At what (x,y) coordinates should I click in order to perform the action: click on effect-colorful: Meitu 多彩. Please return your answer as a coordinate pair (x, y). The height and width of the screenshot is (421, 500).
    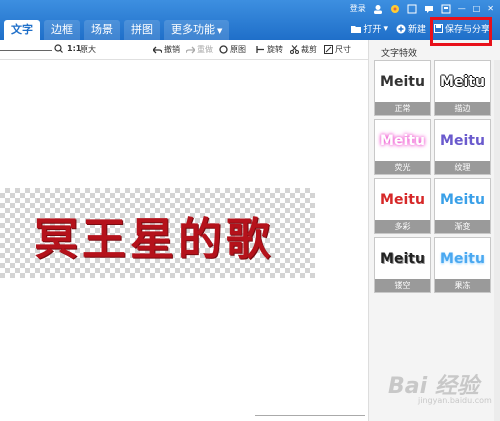
    Looking at the image, I should click on (402, 206).